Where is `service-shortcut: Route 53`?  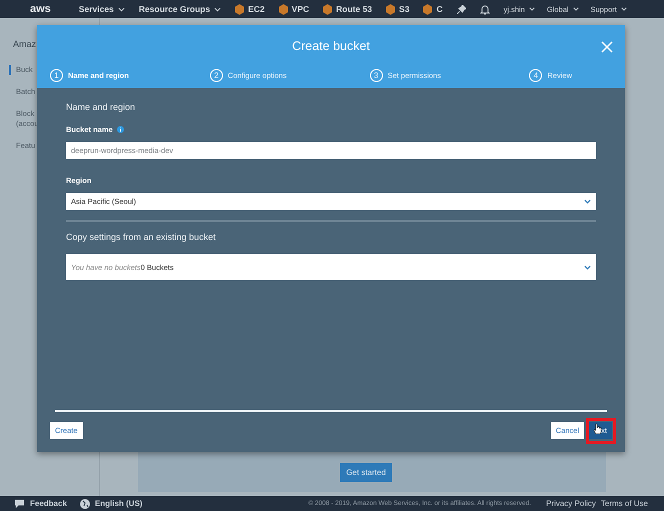
service-shortcut: Route 53 is located at coordinates (347, 9).